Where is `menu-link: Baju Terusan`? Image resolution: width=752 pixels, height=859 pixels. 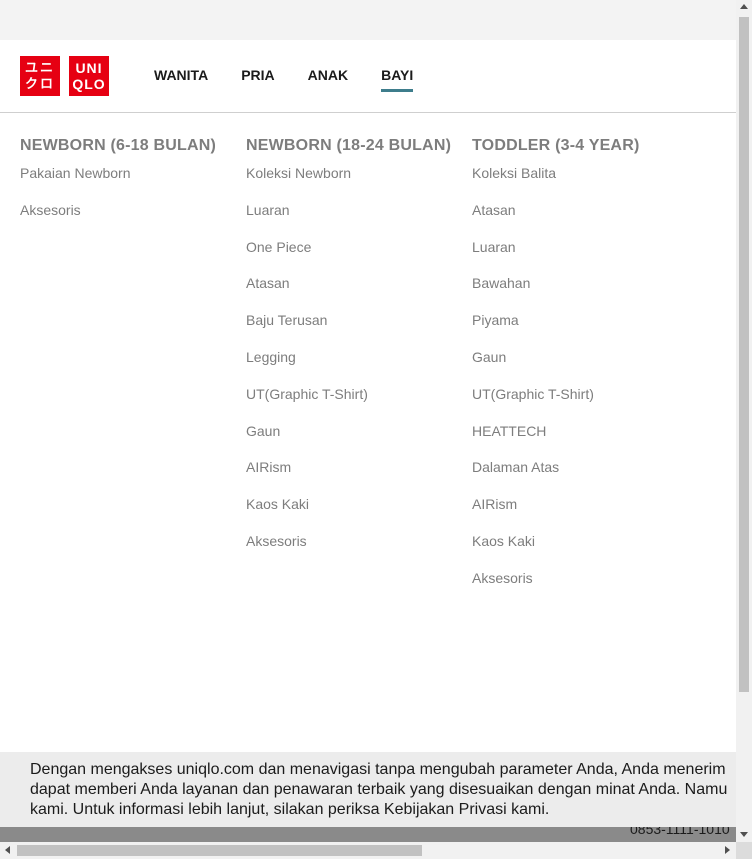
menu-link: Baju Terusan is located at coordinates (348, 329).